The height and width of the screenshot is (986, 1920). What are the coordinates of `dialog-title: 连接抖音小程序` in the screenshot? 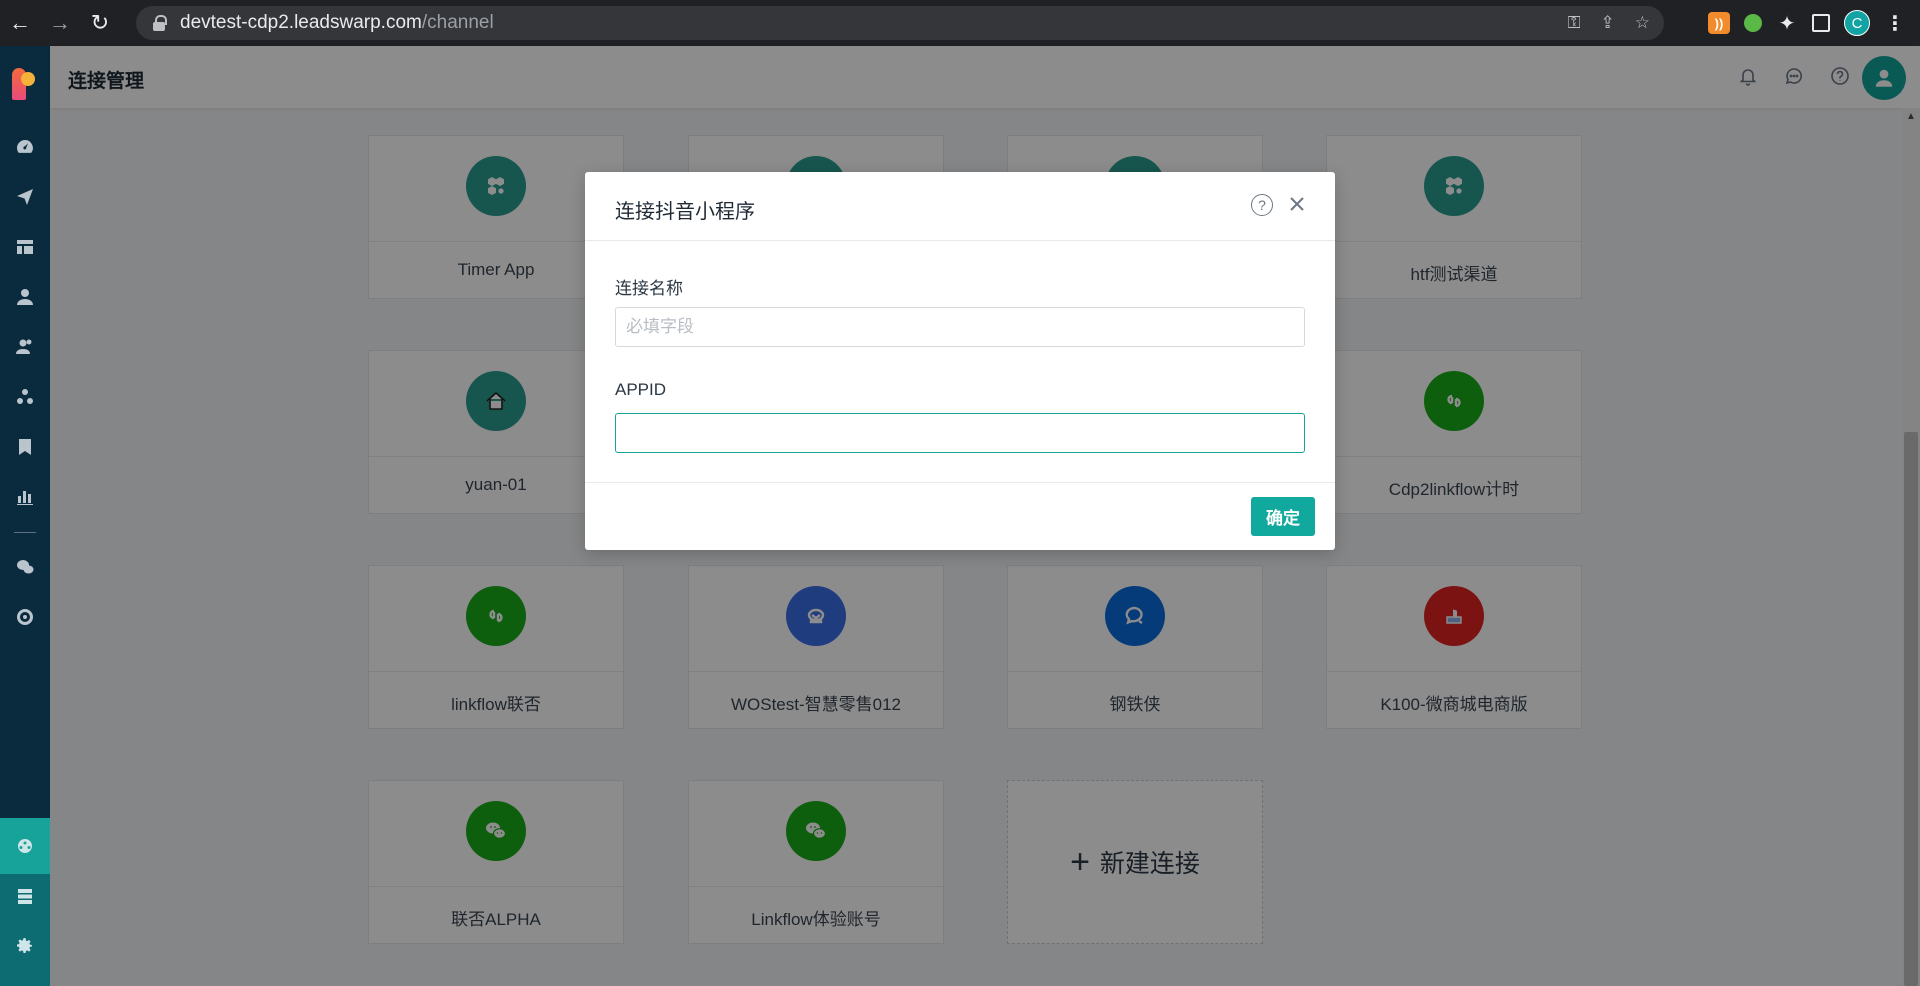 It's located at (685, 212).